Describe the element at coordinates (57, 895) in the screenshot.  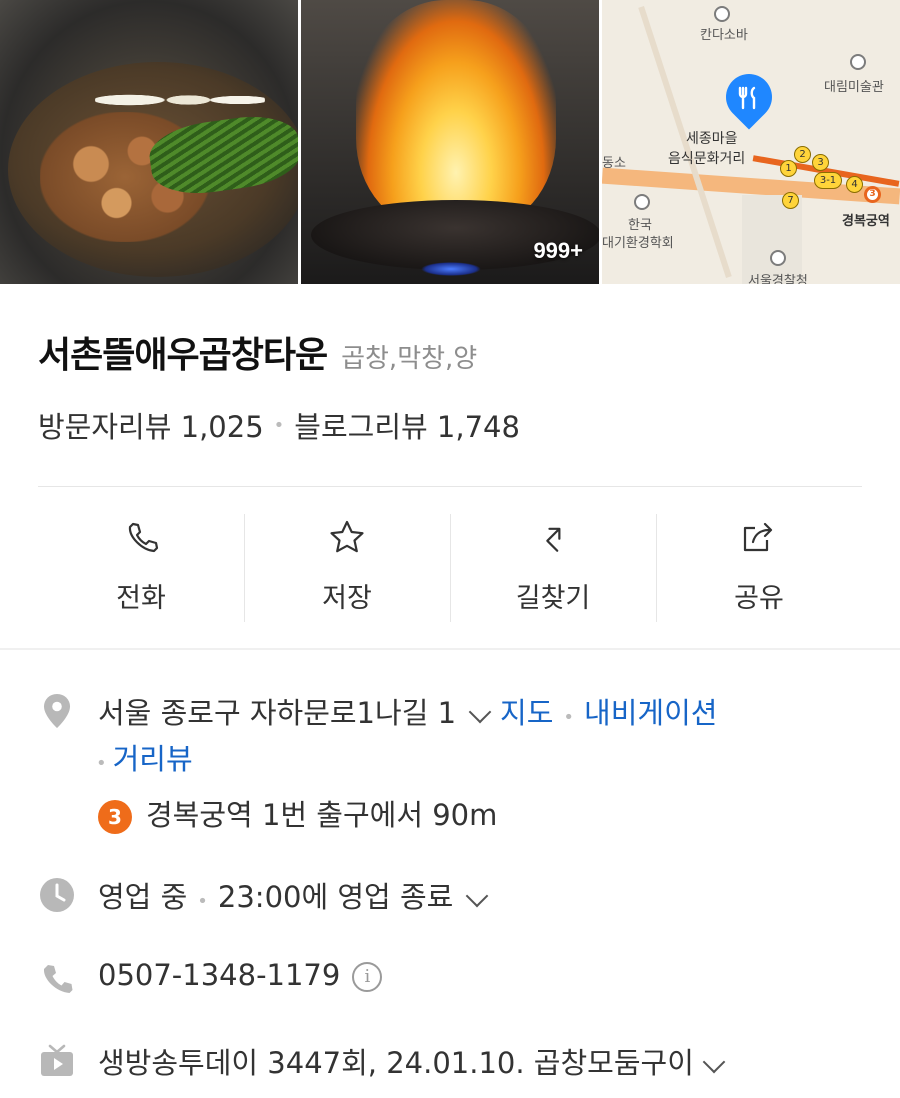
I see `clock-icon` at that location.